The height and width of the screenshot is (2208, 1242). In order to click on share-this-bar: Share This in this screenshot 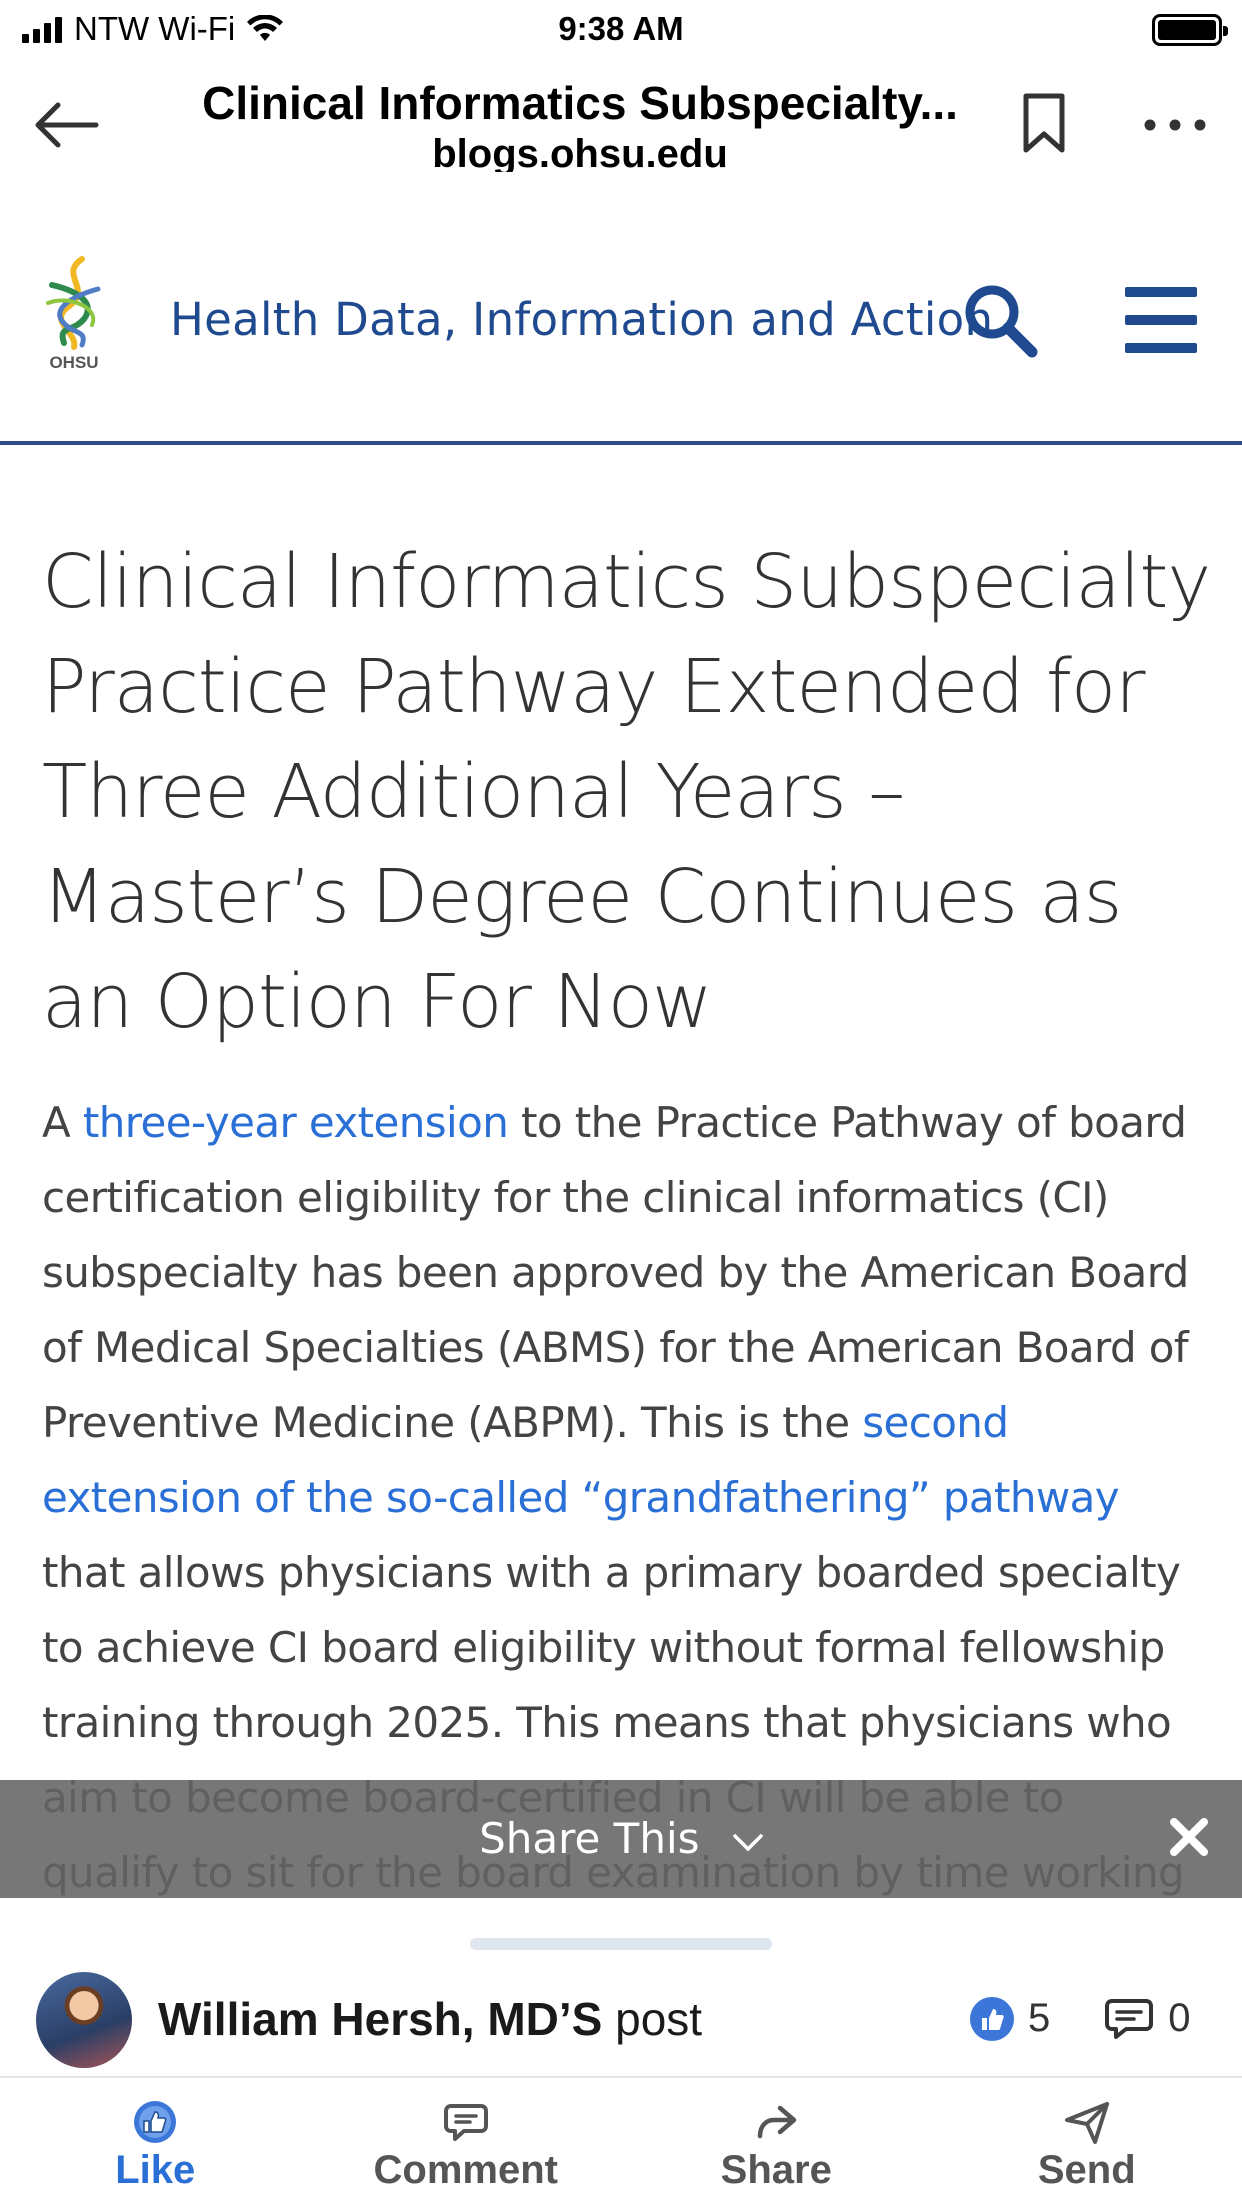, I will do `click(621, 1839)`.